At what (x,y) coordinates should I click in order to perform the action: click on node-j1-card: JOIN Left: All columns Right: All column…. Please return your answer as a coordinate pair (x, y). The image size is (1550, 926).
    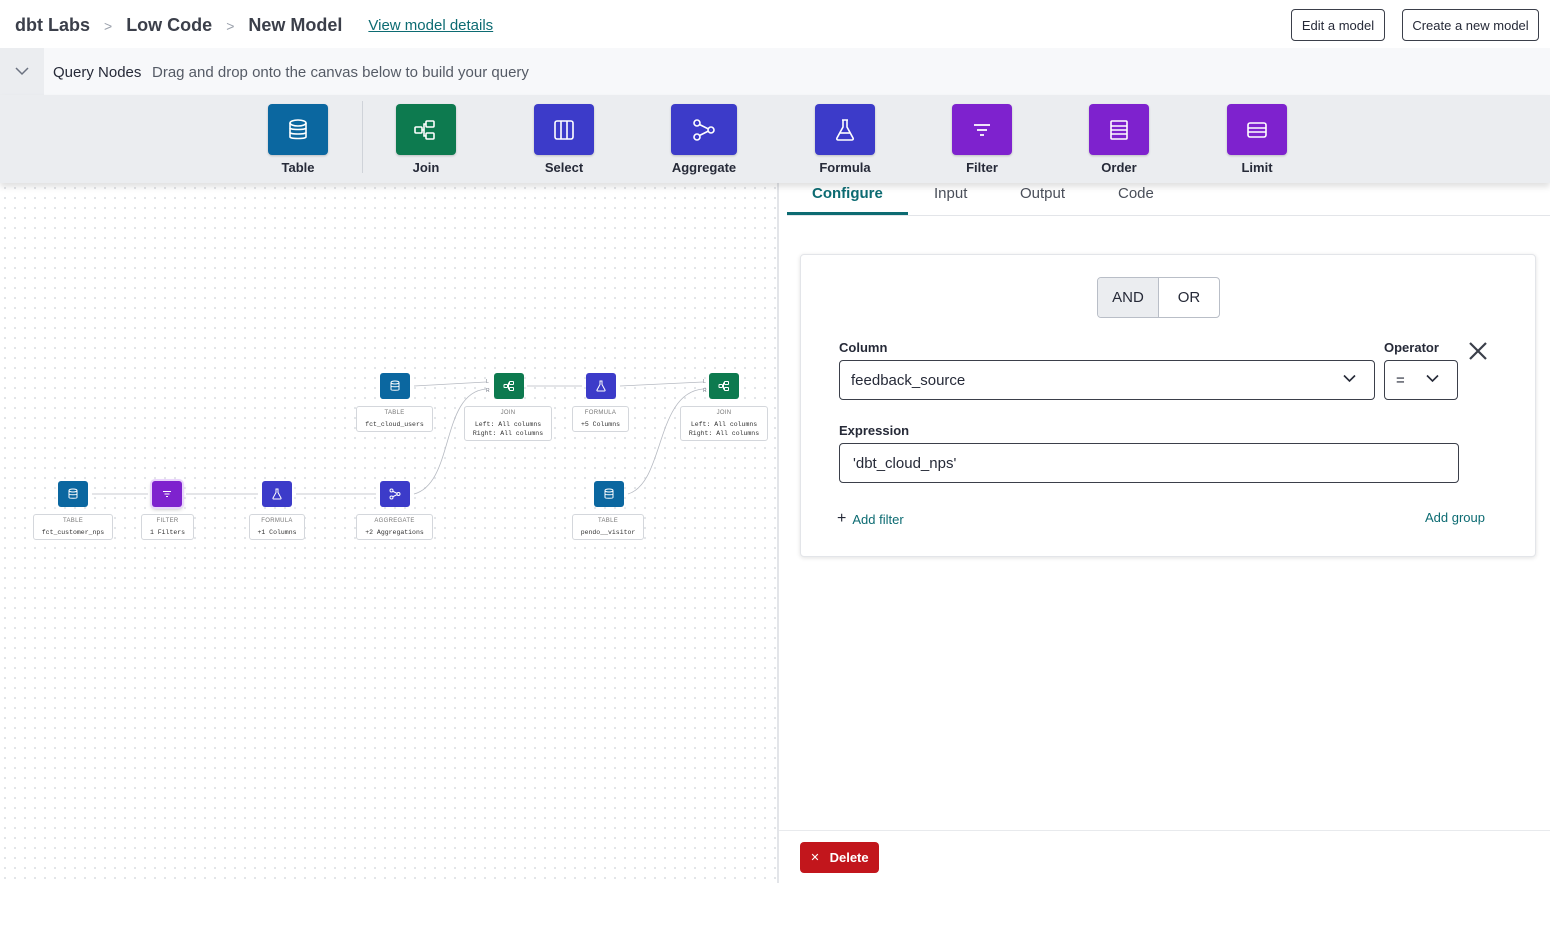
    Looking at the image, I should click on (508, 423).